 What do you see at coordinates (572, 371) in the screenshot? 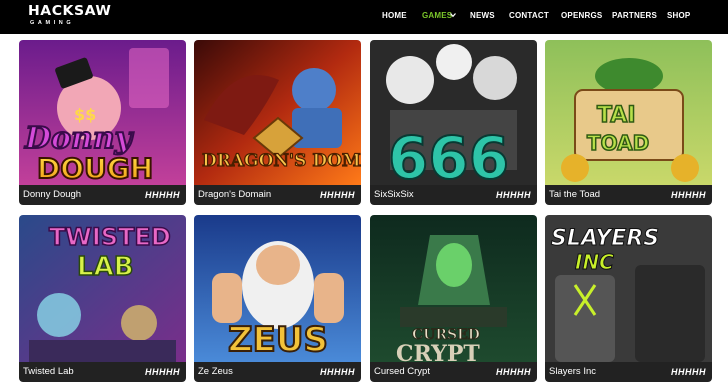
I see `game-title: Slayers Inc` at bounding box center [572, 371].